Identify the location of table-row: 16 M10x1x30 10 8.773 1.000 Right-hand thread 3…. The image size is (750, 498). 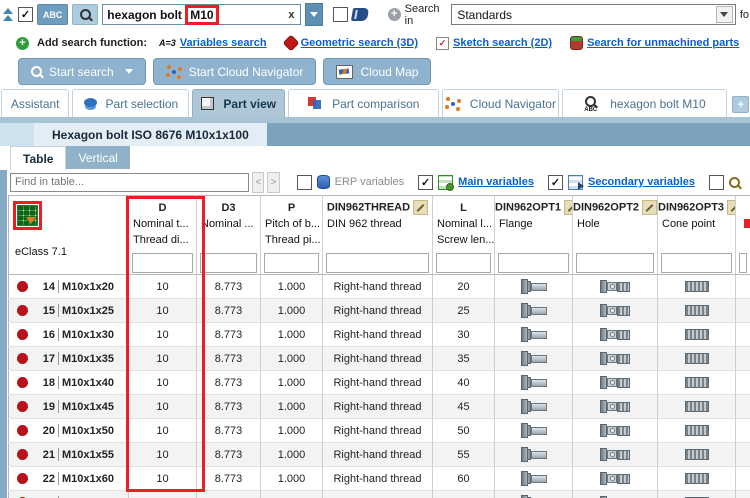
(379, 334).